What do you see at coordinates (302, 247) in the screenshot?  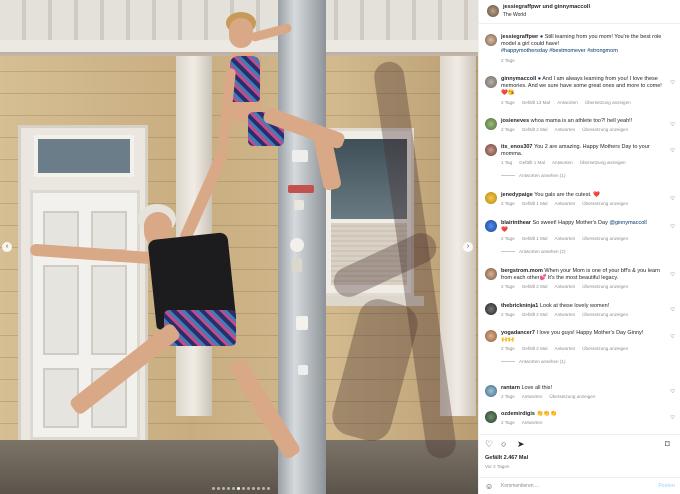 I see `street-pole` at bounding box center [302, 247].